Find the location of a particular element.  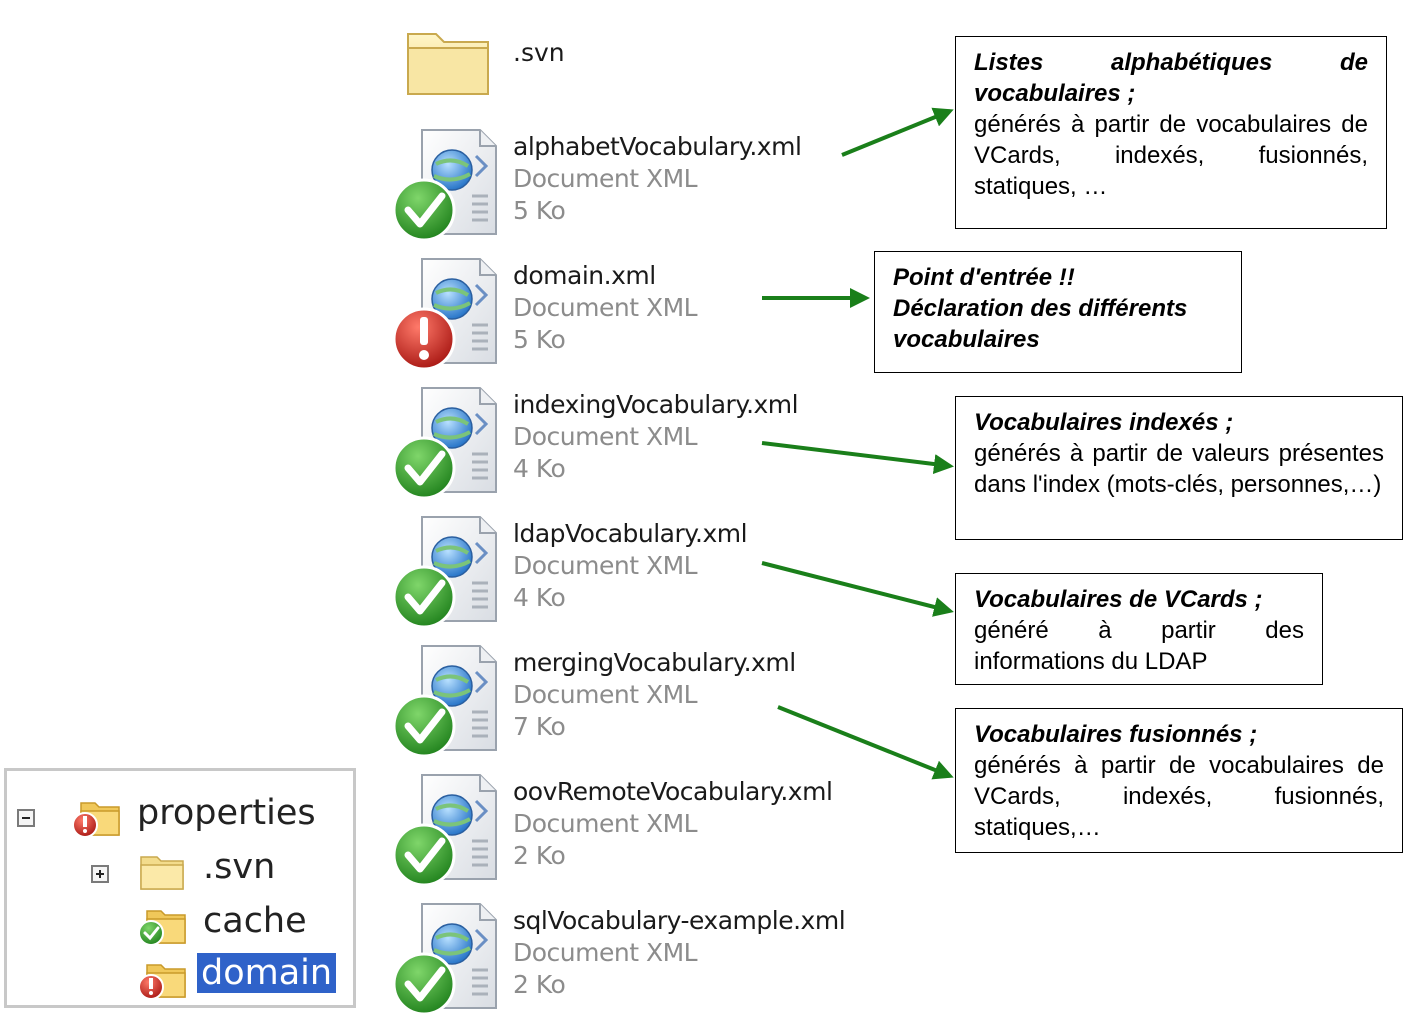

tree-item-properties: properties is located at coordinates (226, 813).